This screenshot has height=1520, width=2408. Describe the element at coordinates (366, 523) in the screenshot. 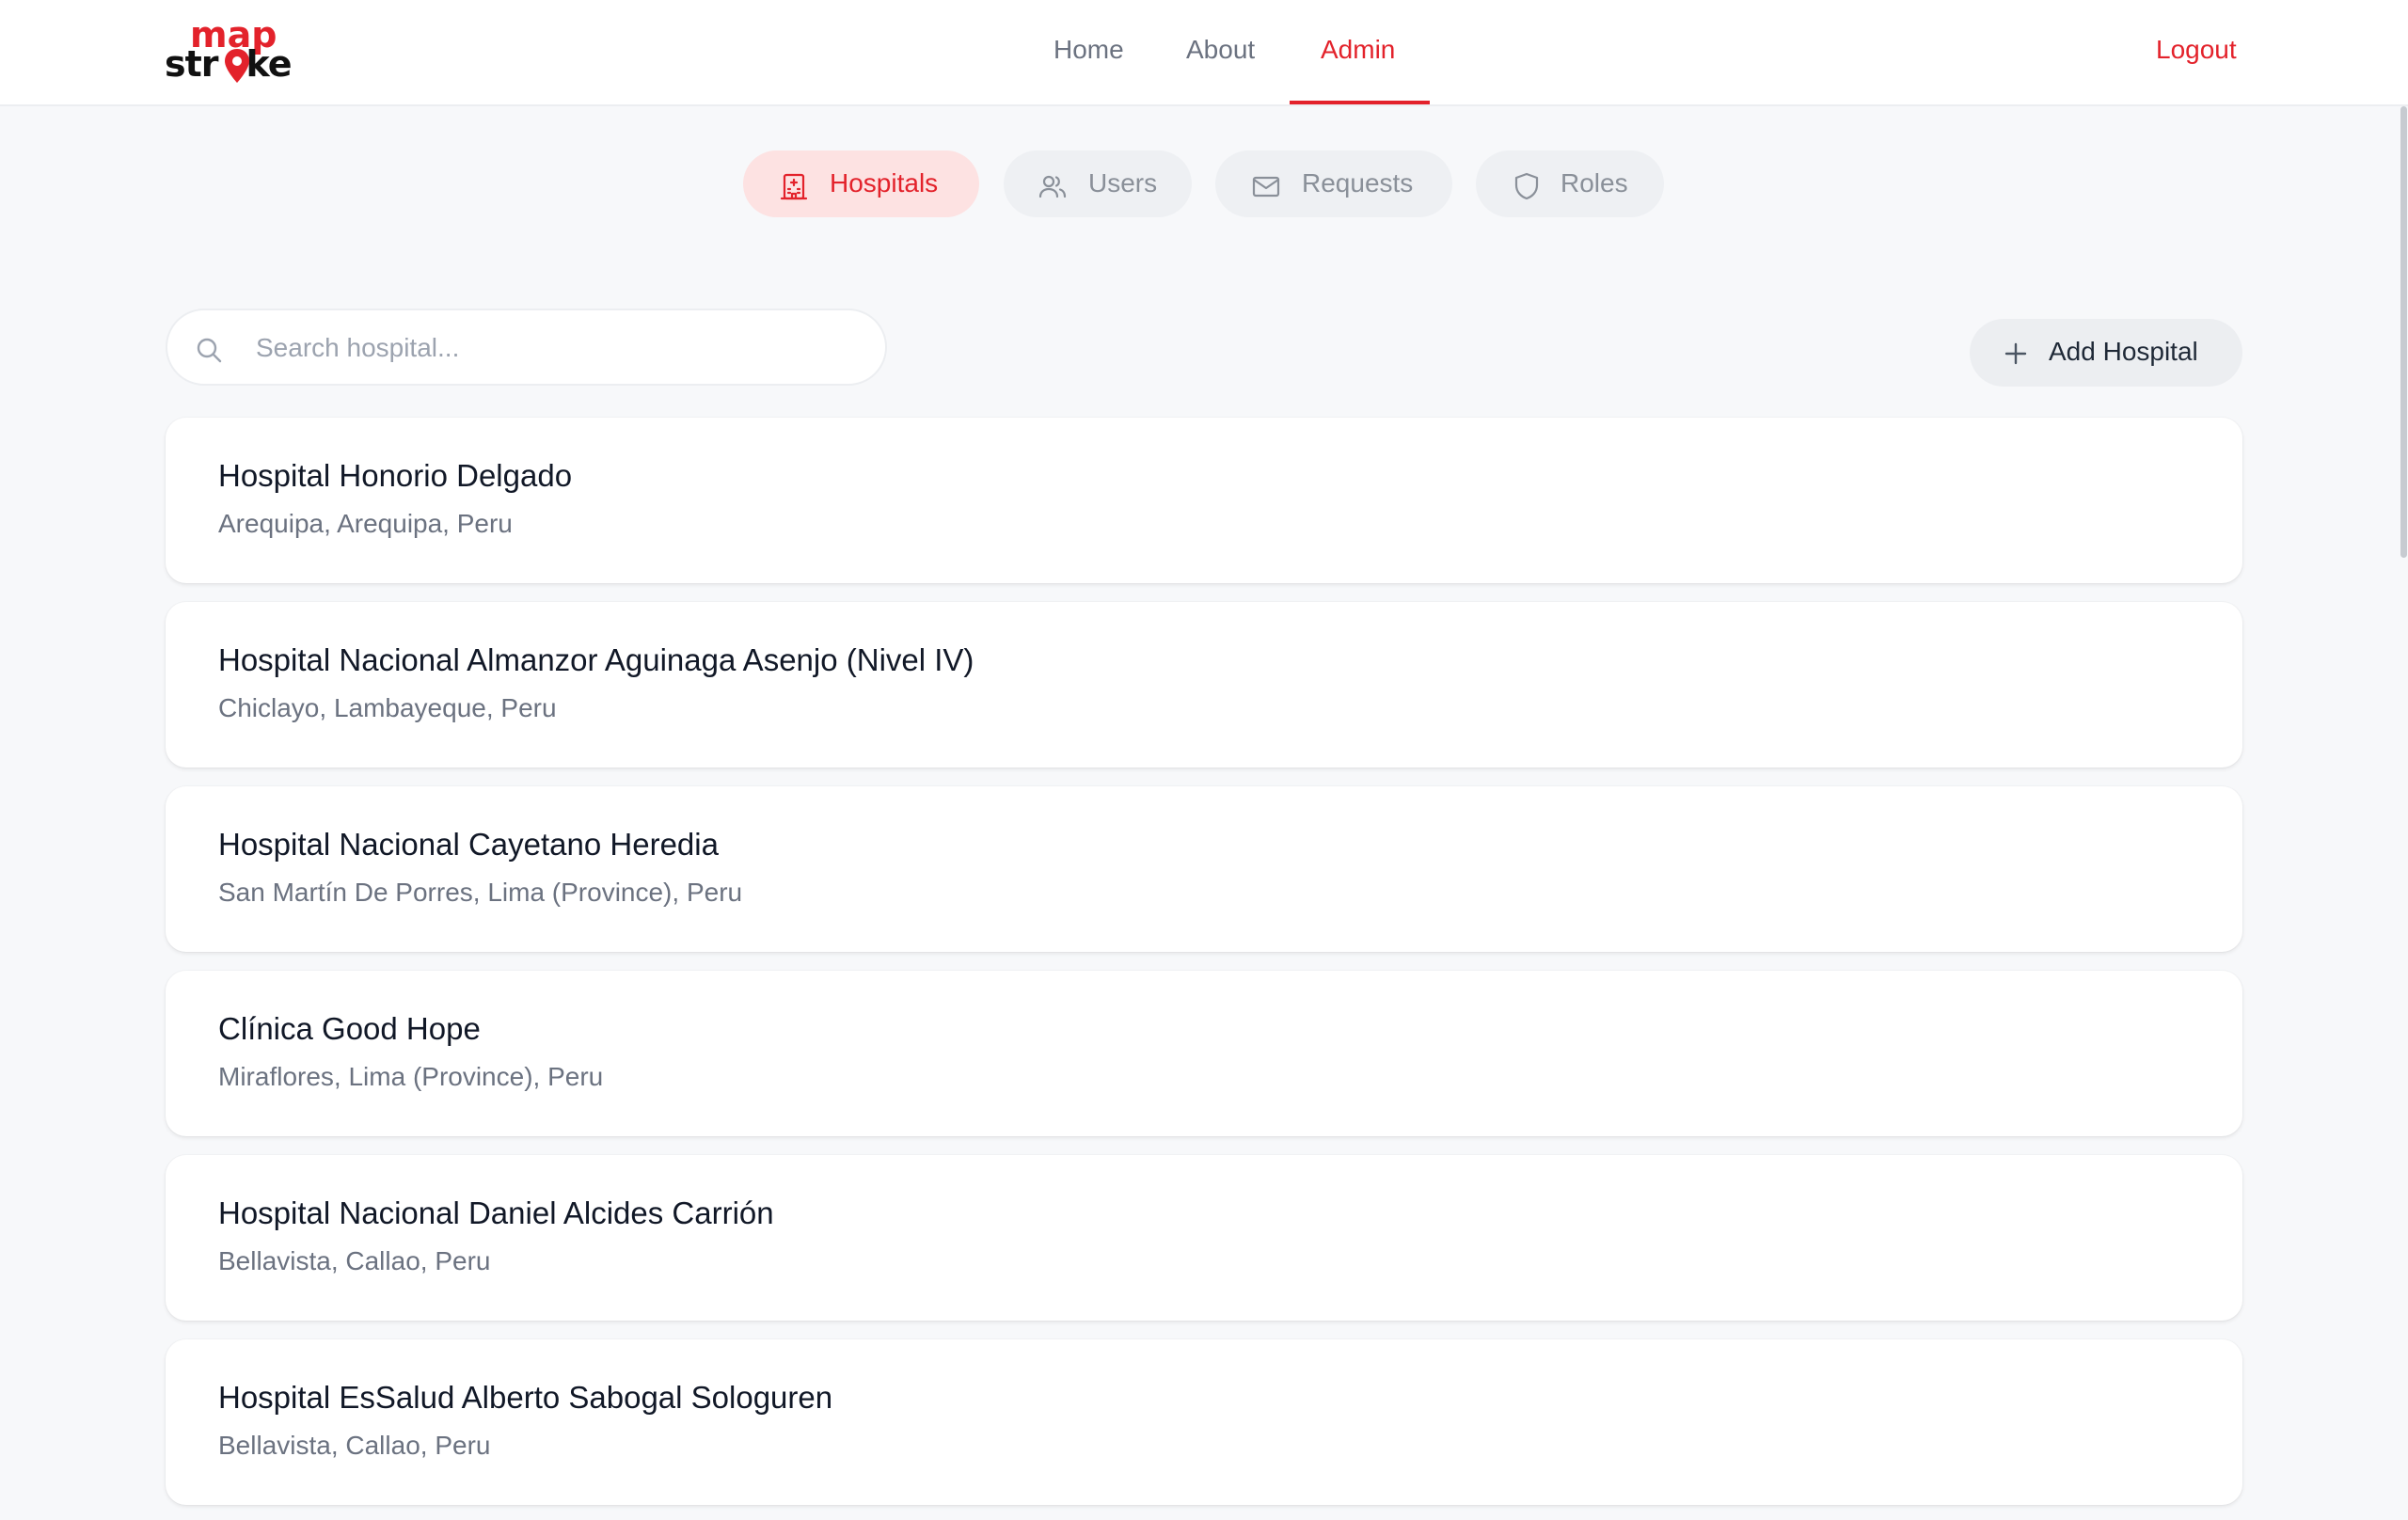

I see `hospital-location: Arequipa, Arequipa, Peru` at that location.